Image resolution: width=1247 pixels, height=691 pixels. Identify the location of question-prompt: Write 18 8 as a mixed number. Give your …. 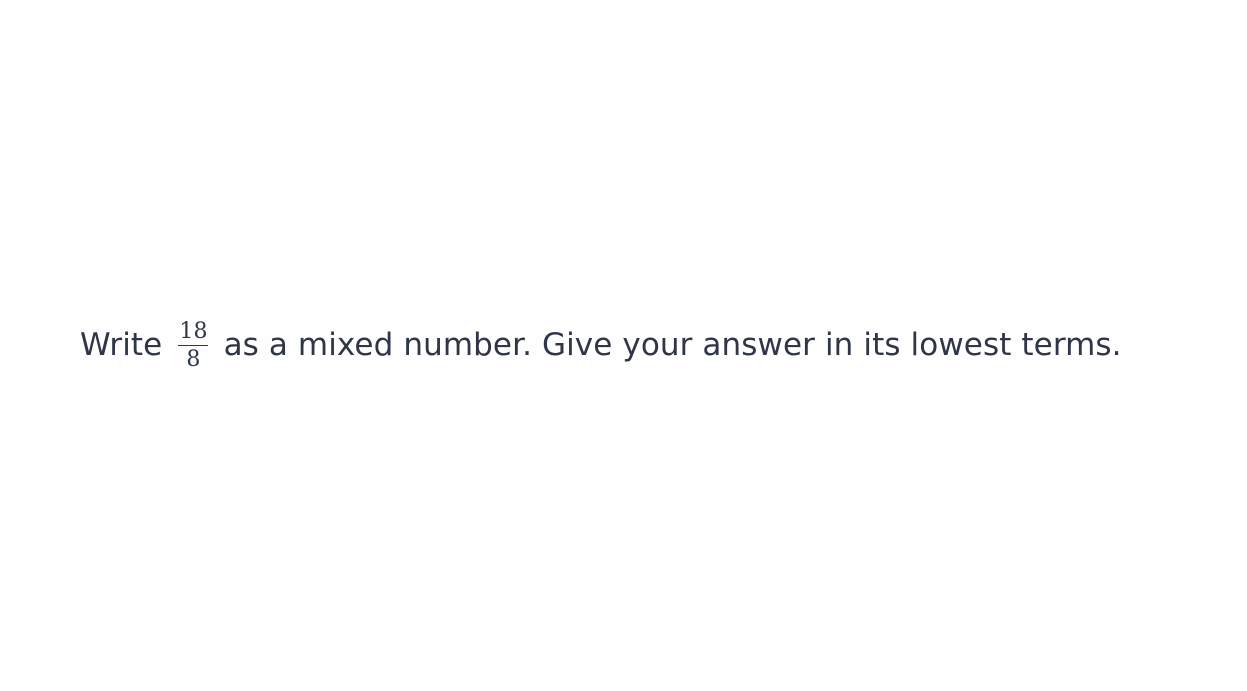
(630, 345).